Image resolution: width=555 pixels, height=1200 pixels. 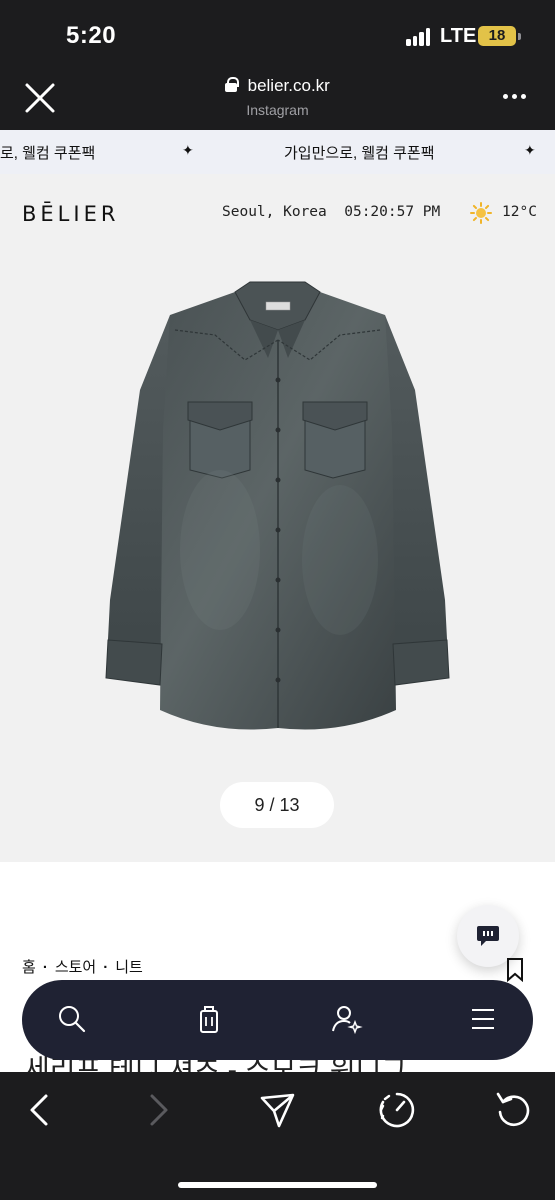 What do you see at coordinates (129, 967) in the screenshot?
I see `breadcrumb-category: 니트` at bounding box center [129, 967].